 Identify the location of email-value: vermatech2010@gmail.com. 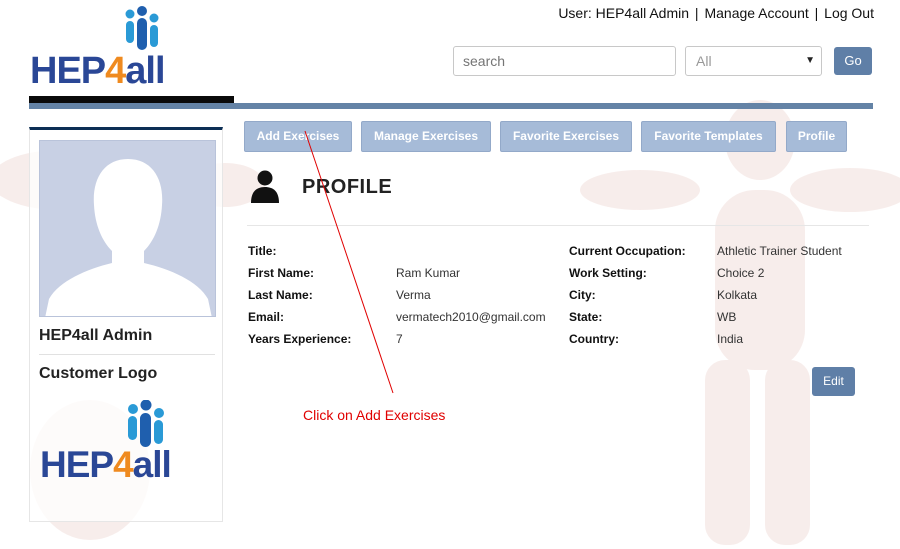
(471, 317).